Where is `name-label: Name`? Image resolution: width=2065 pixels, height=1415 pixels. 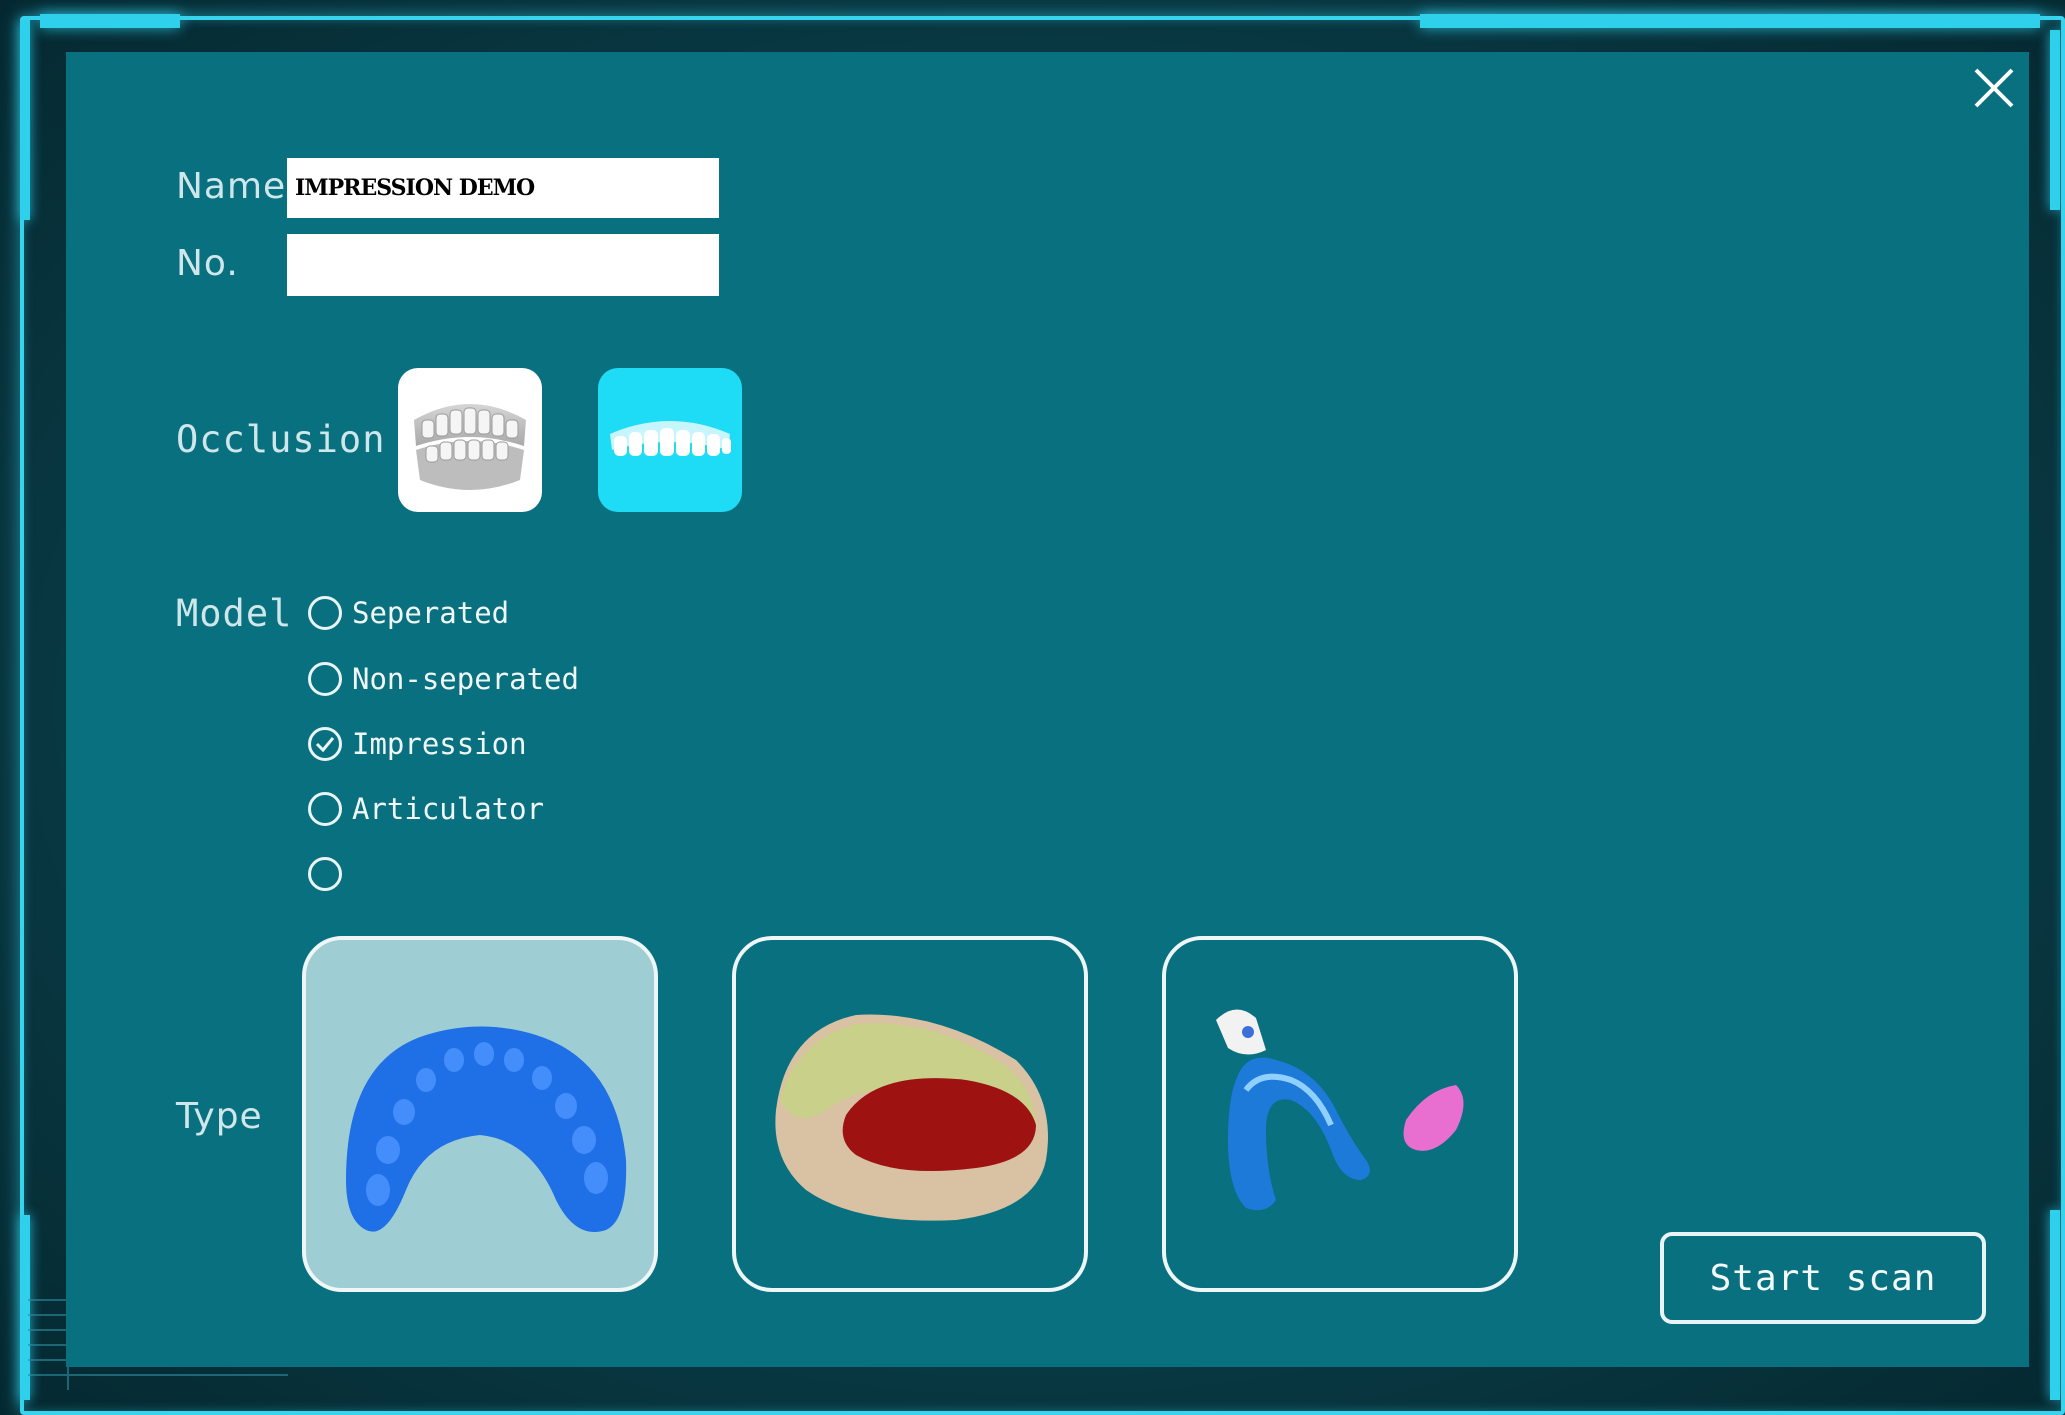 name-label: Name is located at coordinates (231, 186).